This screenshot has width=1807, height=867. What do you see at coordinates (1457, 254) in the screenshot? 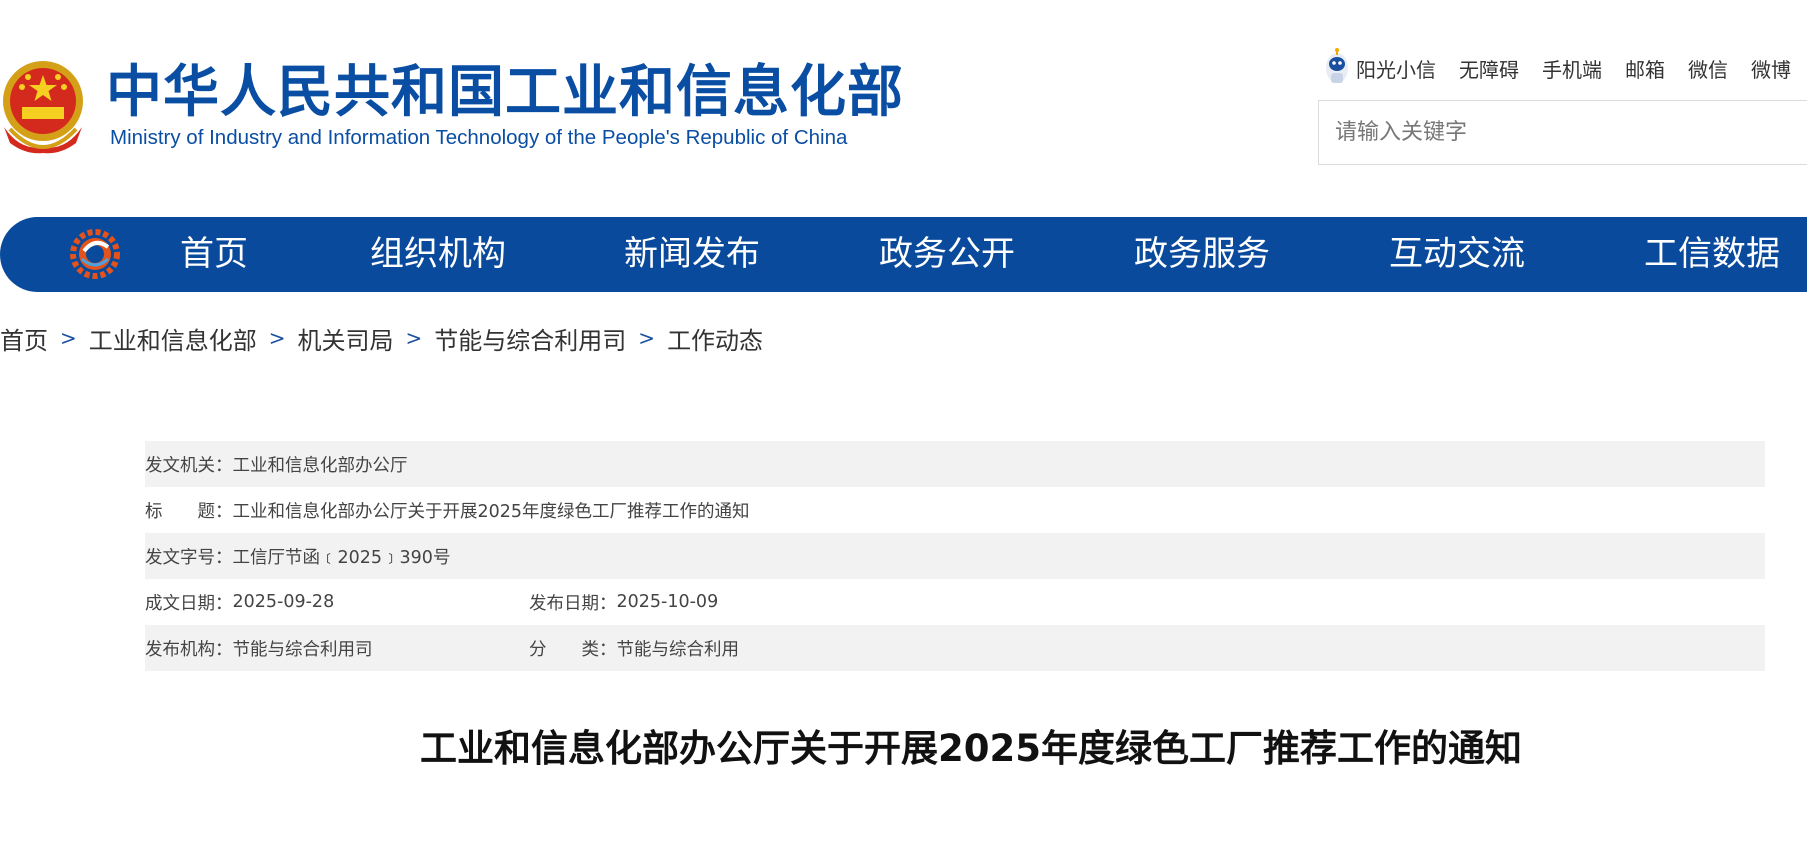
I see `nav-interaction: 互动交流` at bounding box center [1457, 254].